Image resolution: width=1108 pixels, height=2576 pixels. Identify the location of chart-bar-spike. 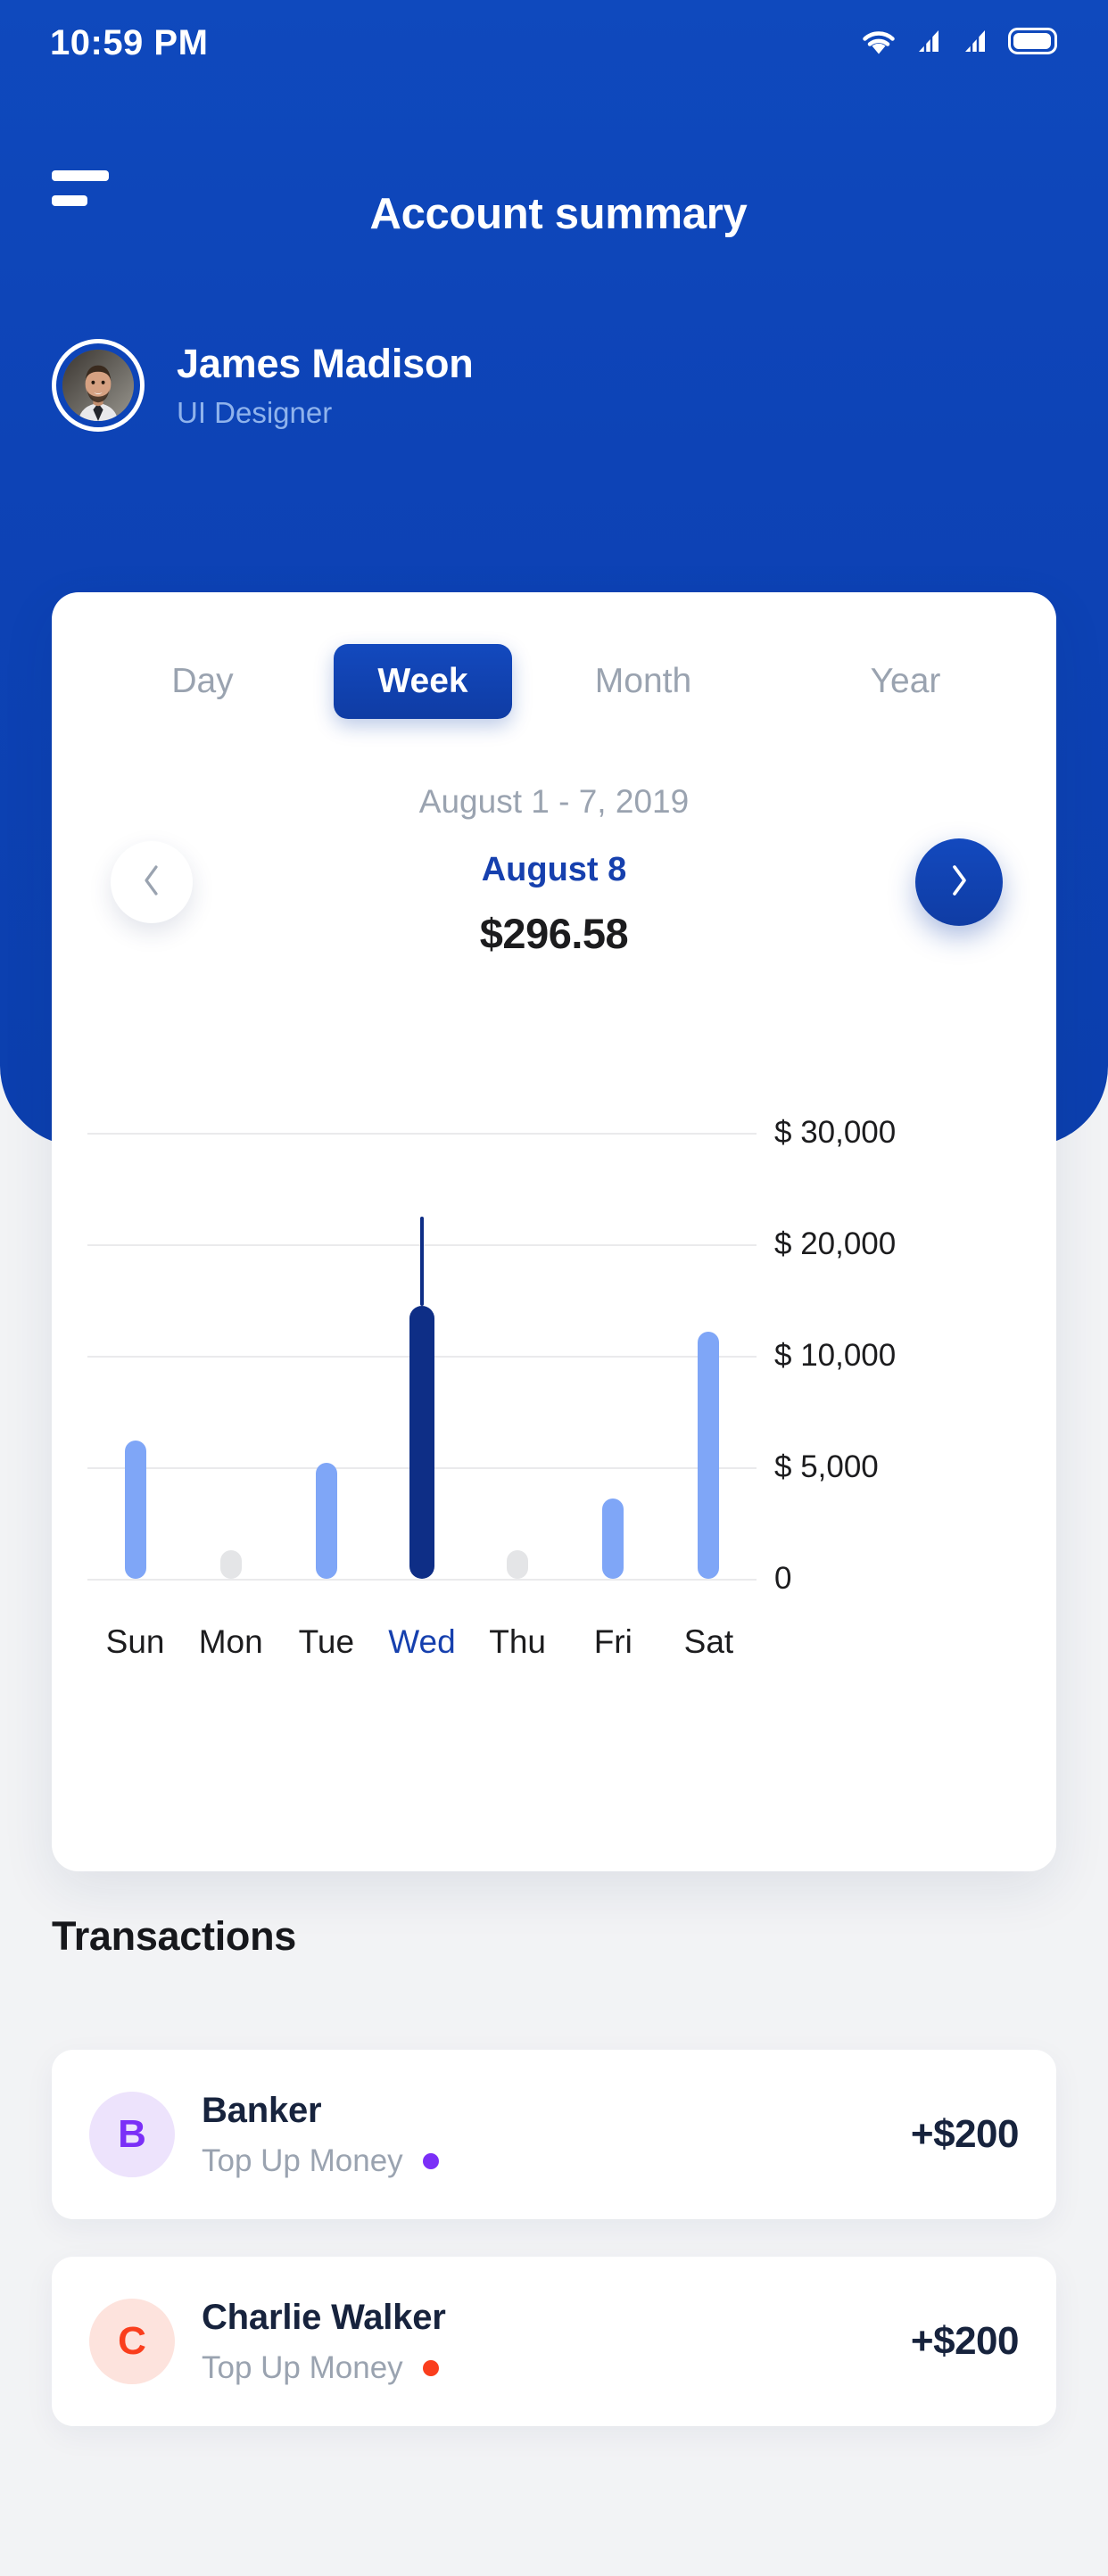
(422, 1261).